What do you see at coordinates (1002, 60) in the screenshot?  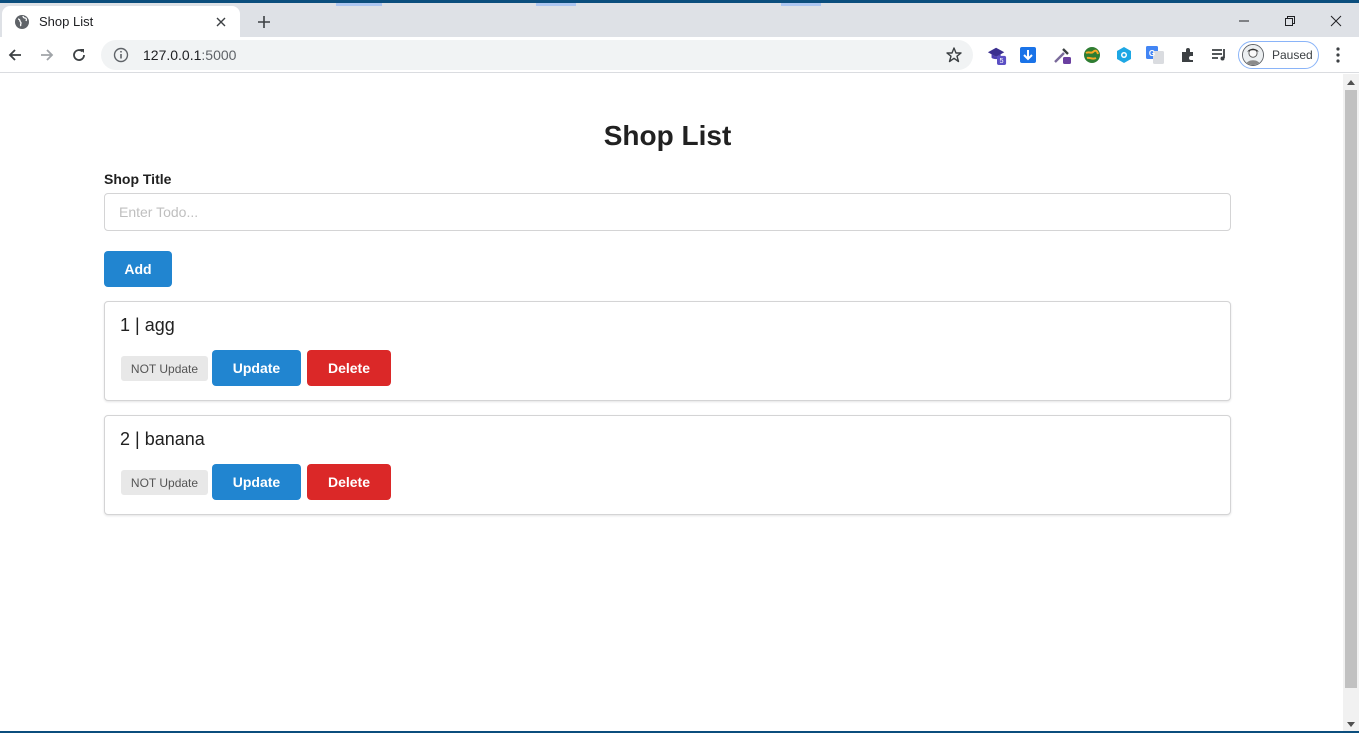 I see `extension-badge: 5` at bounding box center [1002, 60].